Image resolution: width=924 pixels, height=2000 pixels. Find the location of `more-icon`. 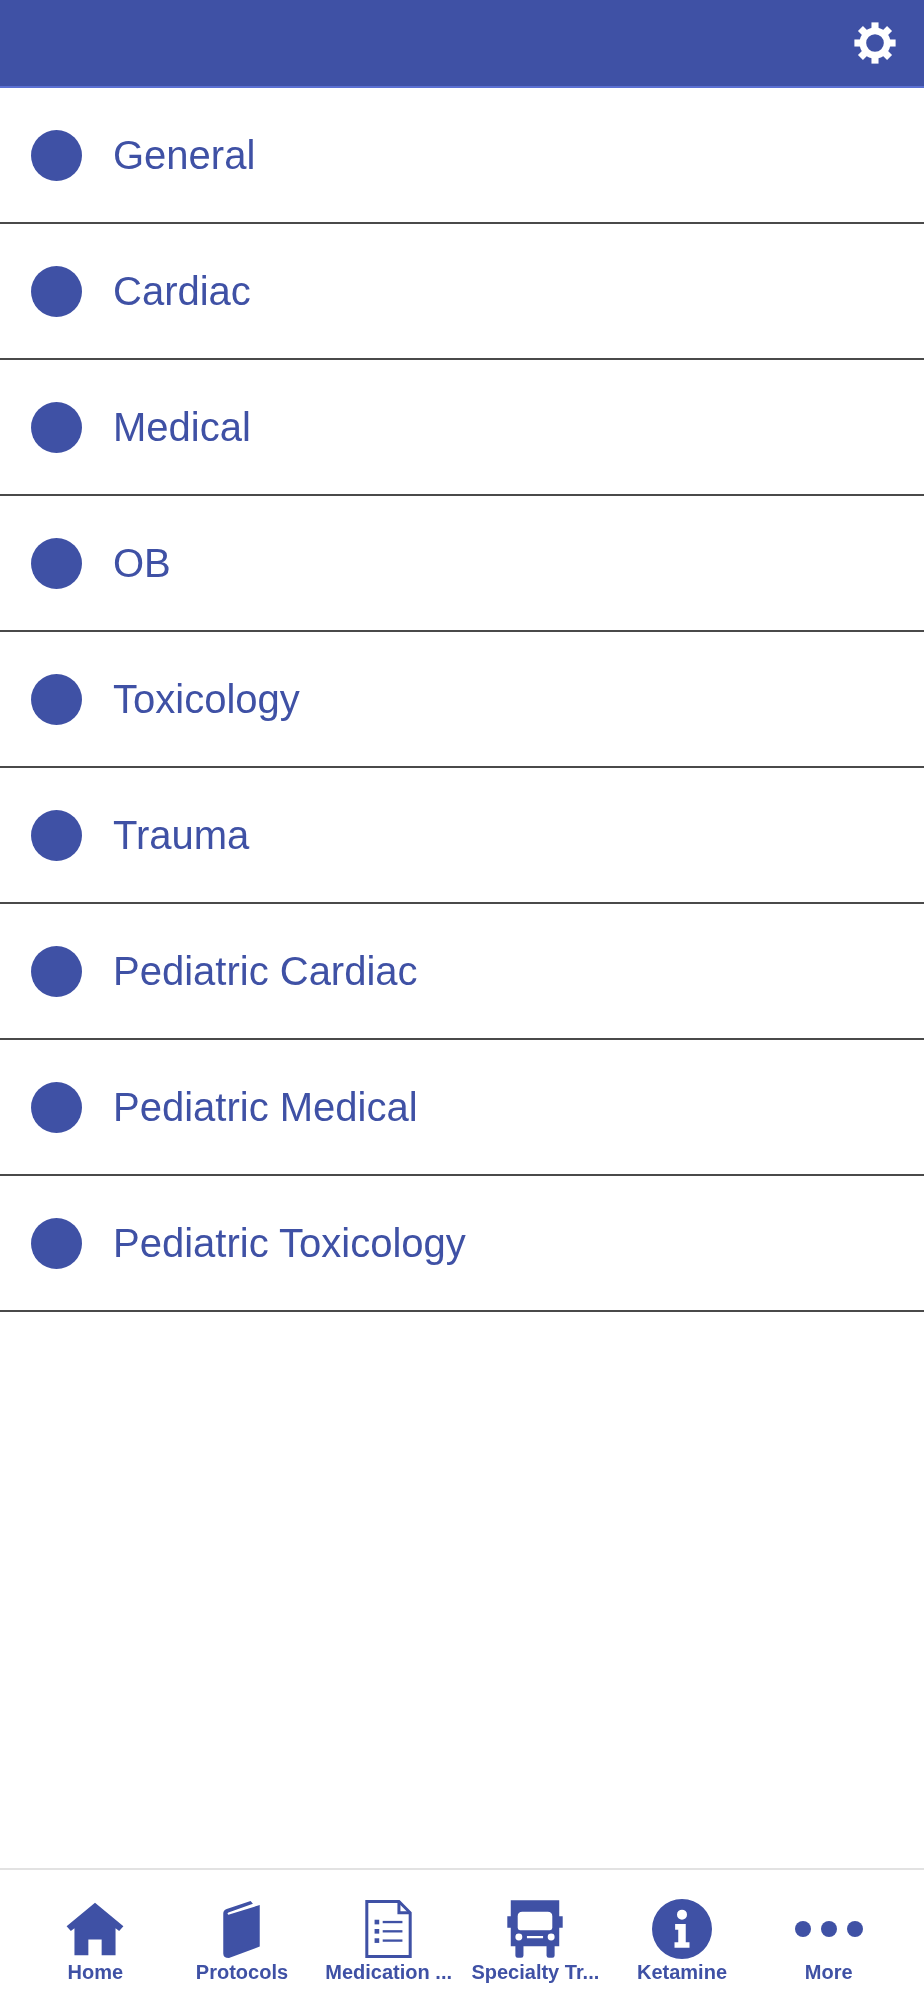

more-icon is located at coordinates (828, 1929).